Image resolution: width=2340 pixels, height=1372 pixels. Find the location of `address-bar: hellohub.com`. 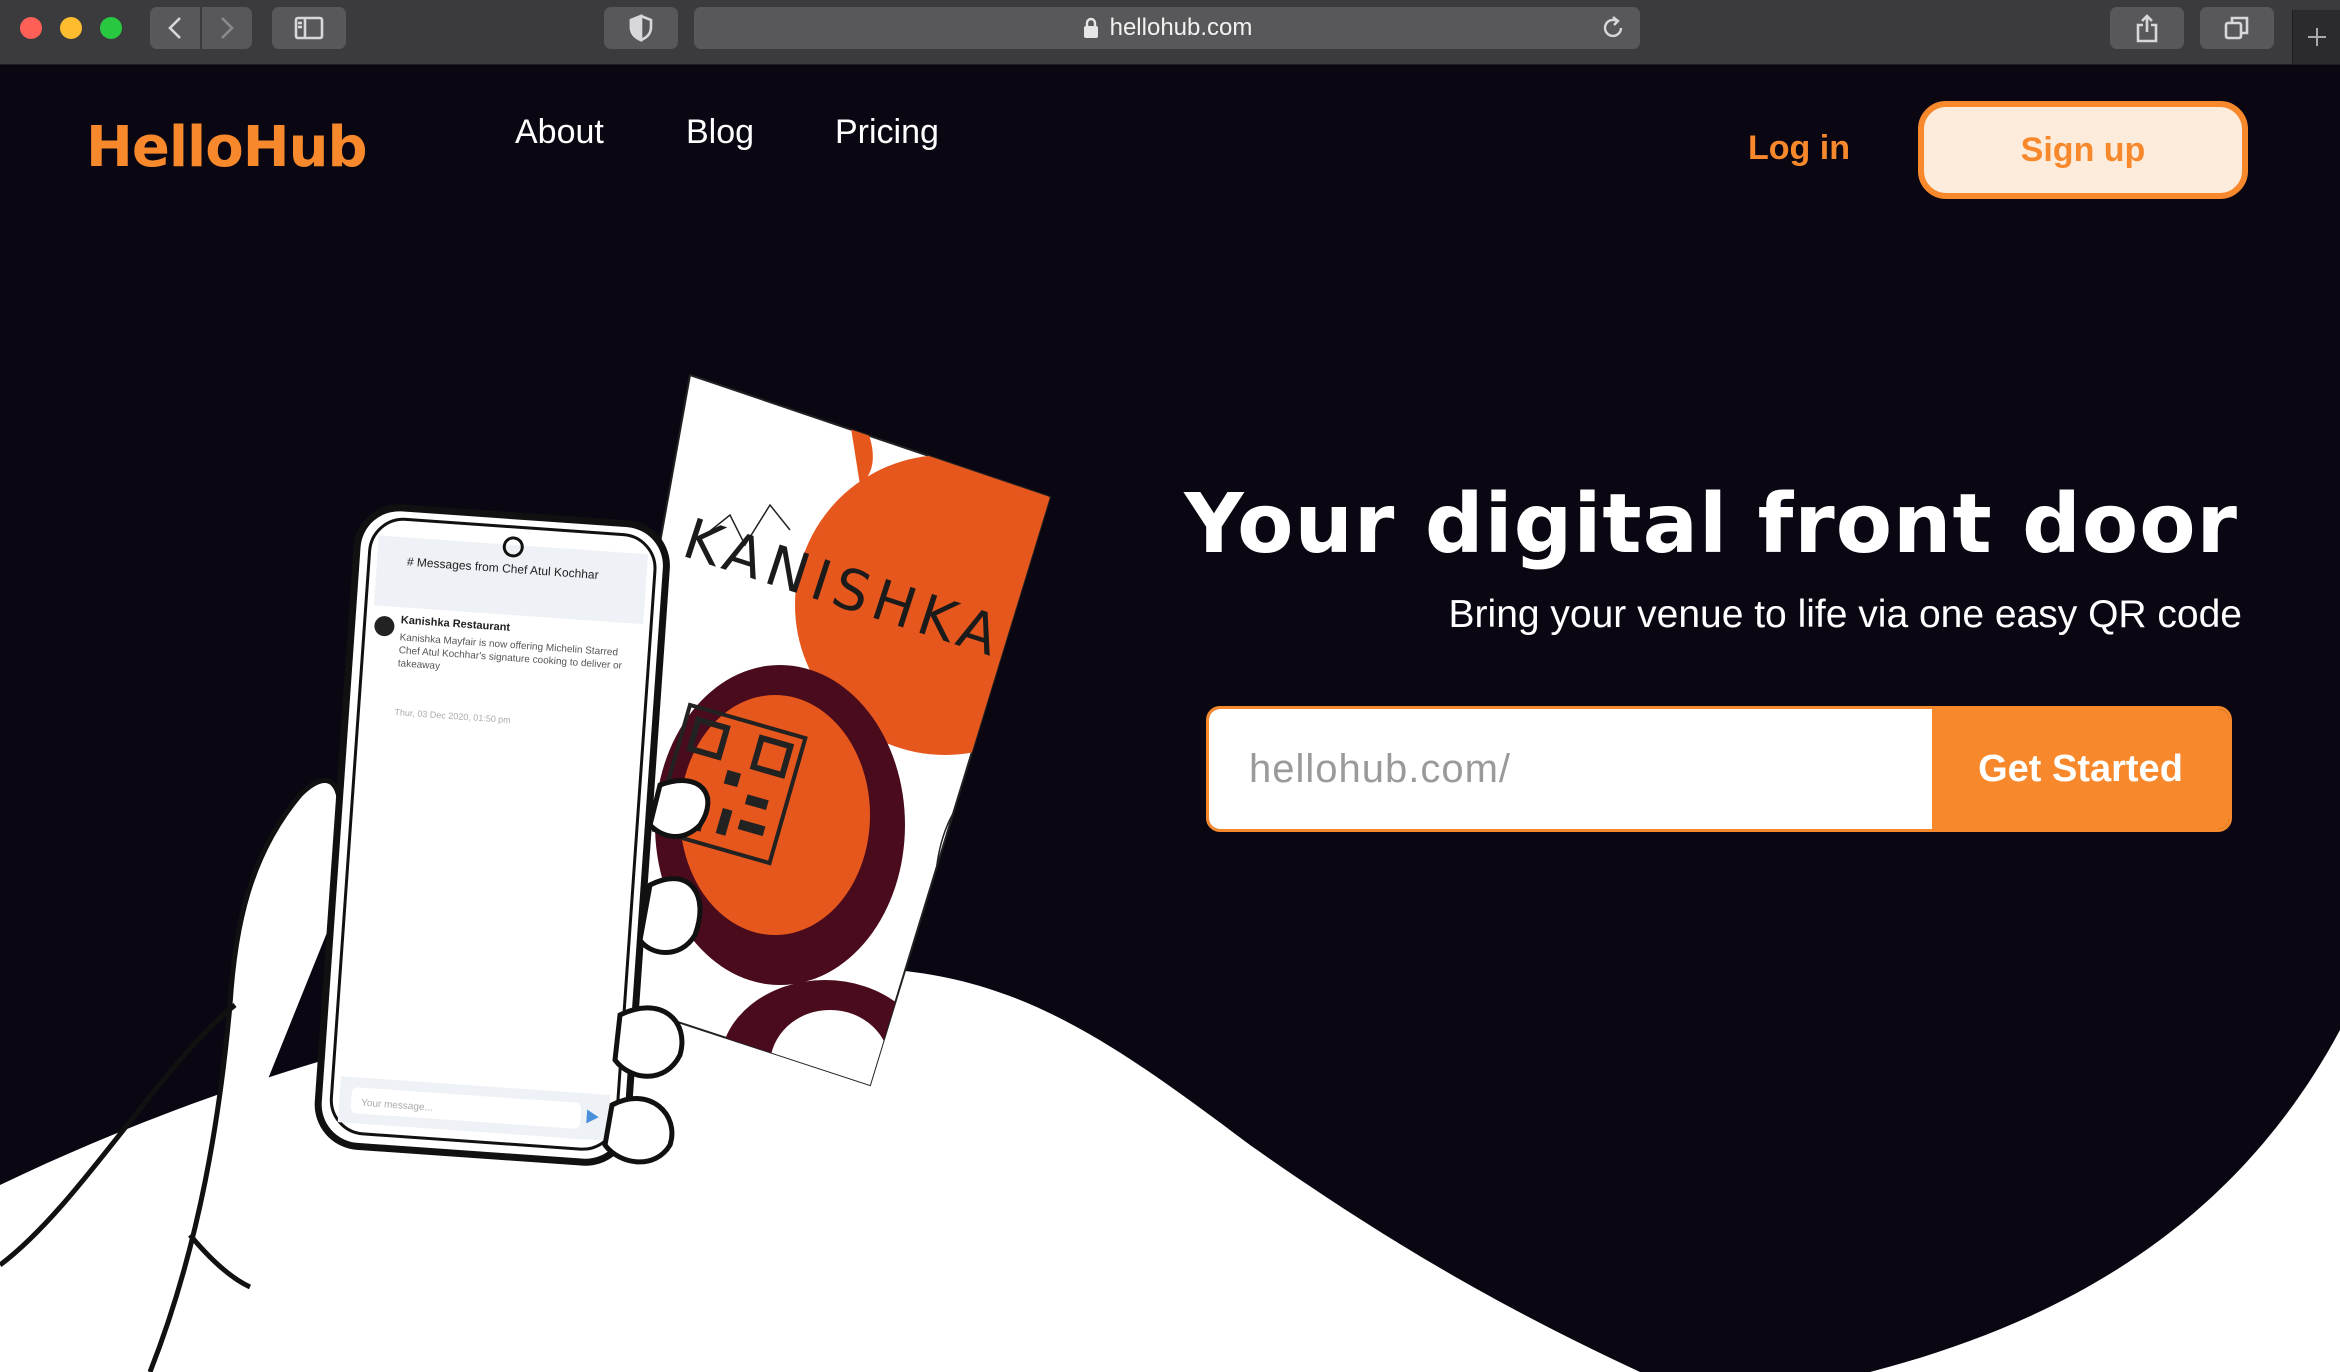

address-bar: hellohub.com is located at coordinates (1167, 28).